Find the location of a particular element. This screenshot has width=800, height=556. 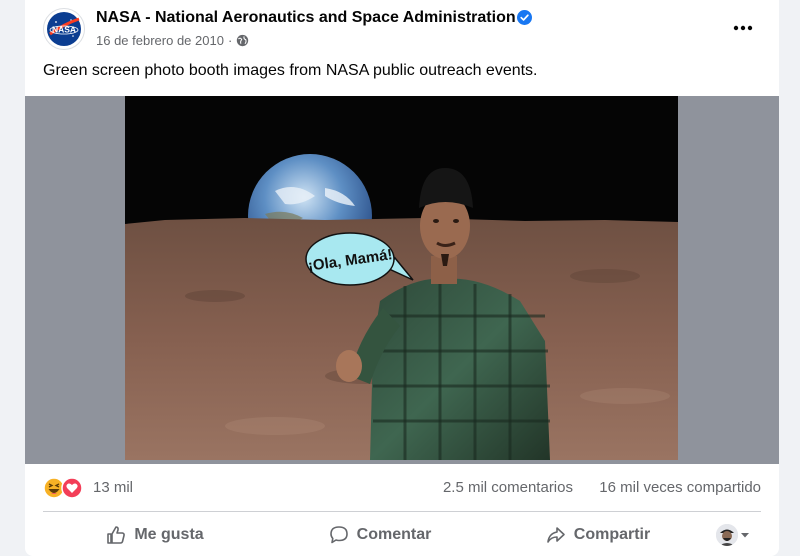

react-as-selector is located at coordinates (733, 535).